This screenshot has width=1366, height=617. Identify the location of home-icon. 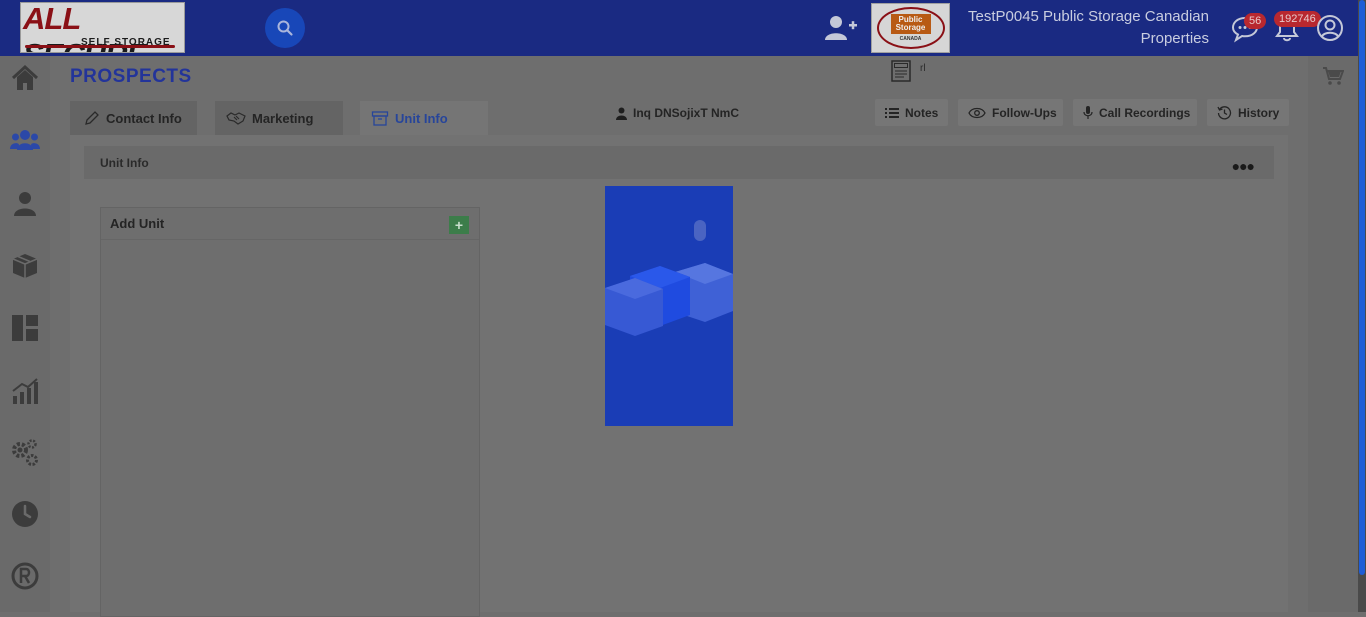
(25, 78).